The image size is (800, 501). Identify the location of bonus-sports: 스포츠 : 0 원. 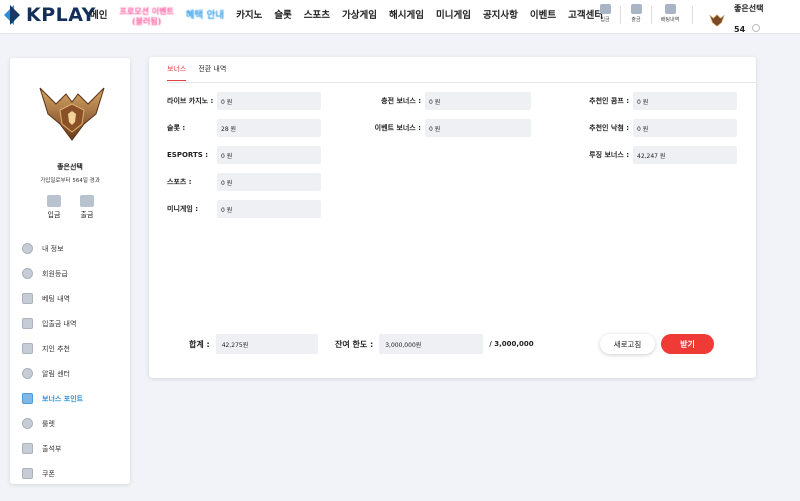
(244, 182).